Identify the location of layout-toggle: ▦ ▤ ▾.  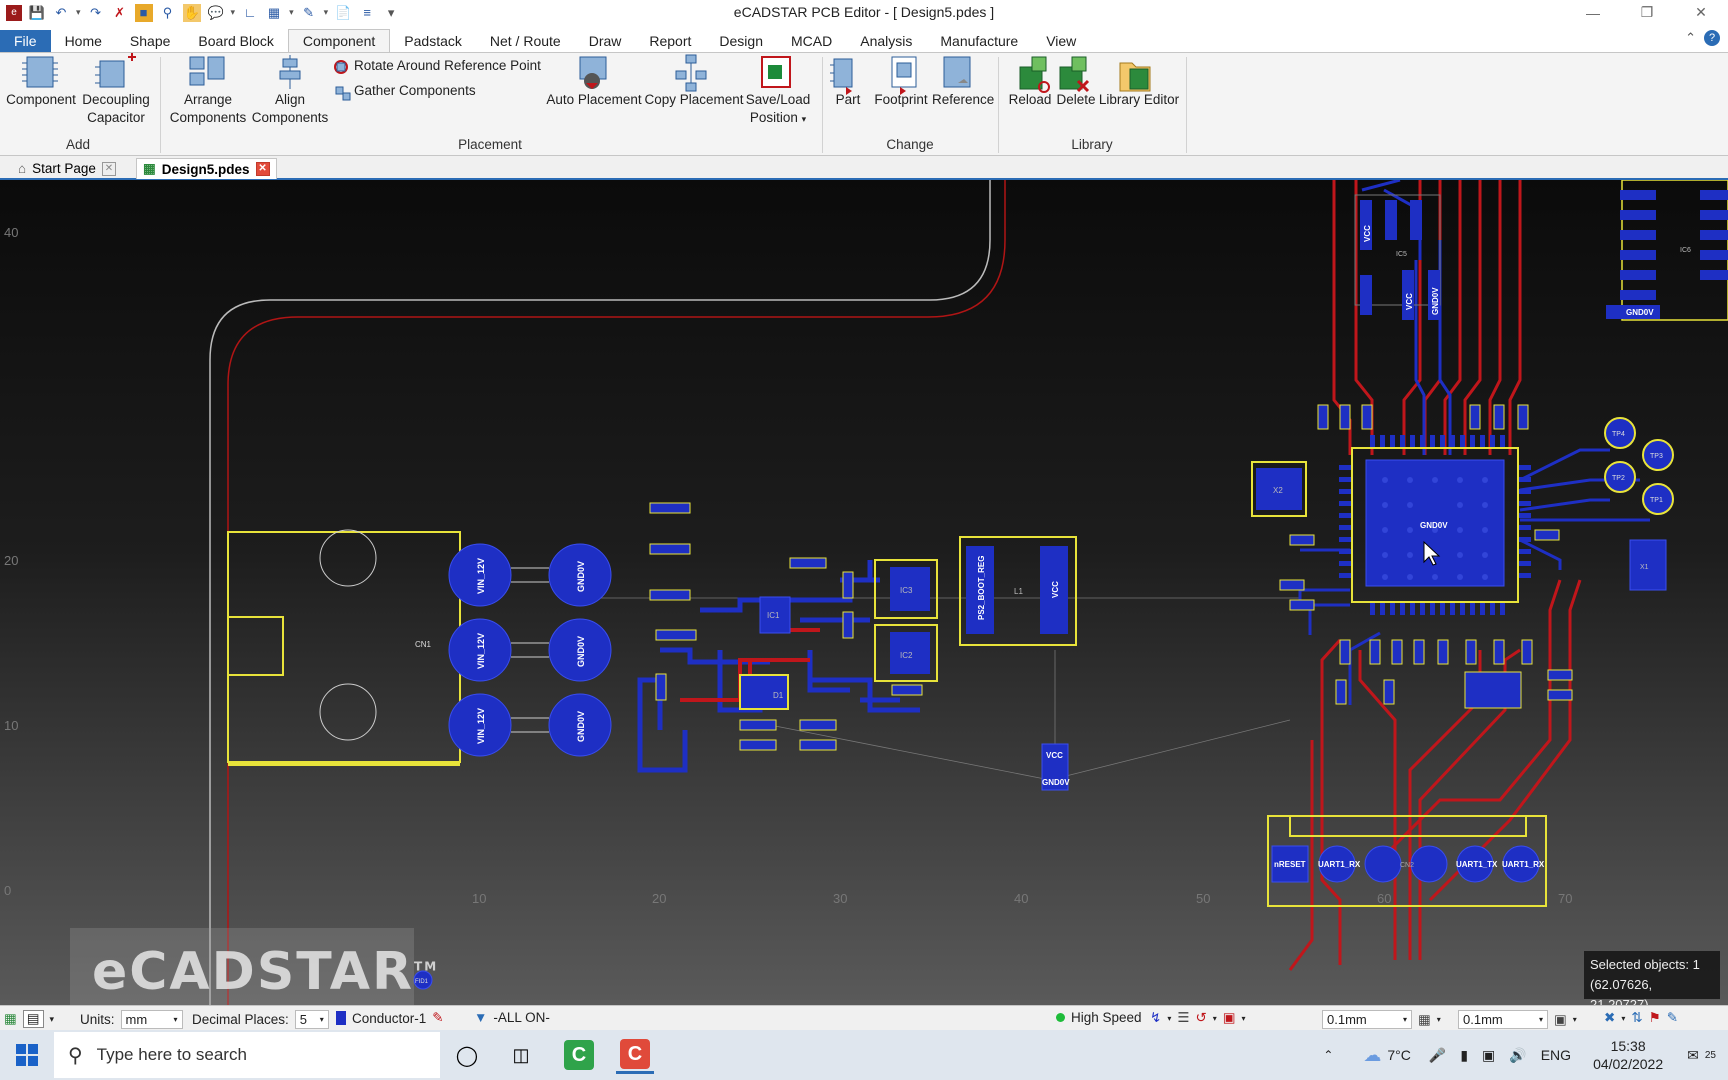
(29, 1019).